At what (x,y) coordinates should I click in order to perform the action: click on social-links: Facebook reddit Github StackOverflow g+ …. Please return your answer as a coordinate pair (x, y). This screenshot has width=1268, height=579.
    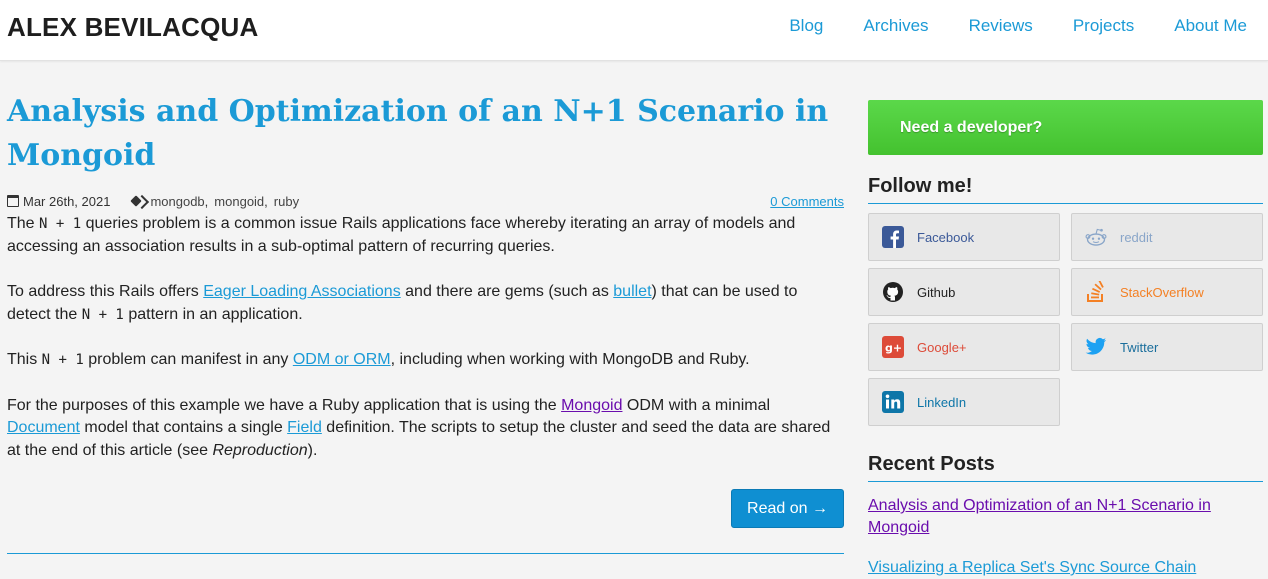
    Looking at the image, I should click on (1065, 319).